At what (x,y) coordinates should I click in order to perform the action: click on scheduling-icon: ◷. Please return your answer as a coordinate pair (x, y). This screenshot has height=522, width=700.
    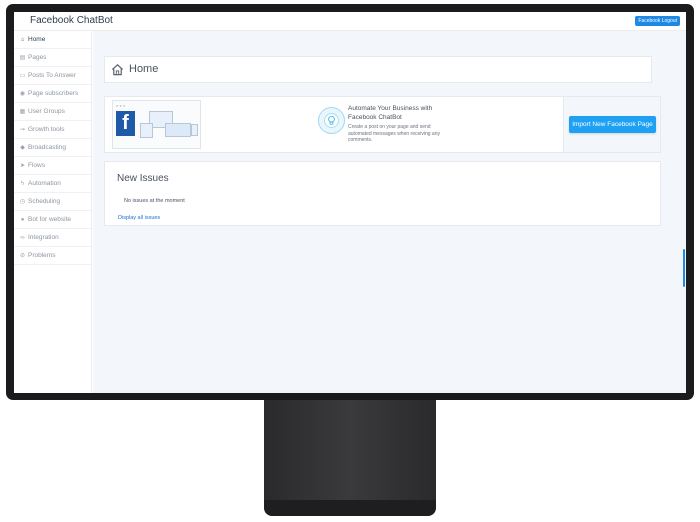
    Looking at the image, I should click on (22, 202).